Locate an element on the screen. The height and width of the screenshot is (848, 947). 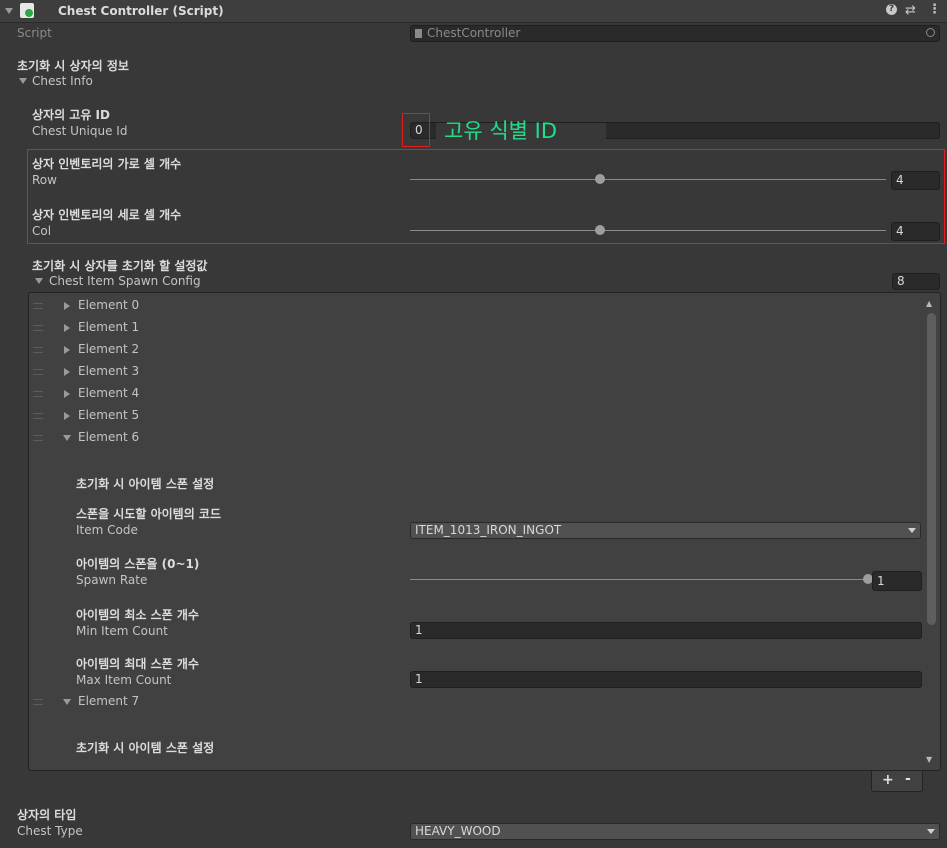
item-code-label: Item Code is located at coordinates (107, 530).